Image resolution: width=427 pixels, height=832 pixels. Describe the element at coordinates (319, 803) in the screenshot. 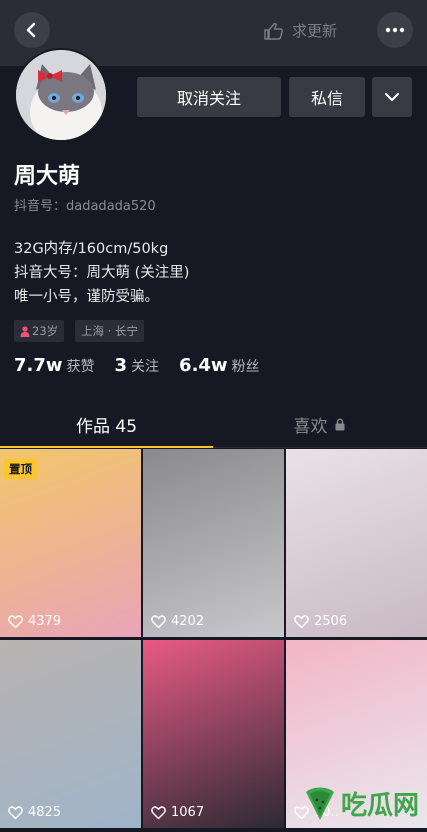

I see `watermelon-logo-icon` at that location.